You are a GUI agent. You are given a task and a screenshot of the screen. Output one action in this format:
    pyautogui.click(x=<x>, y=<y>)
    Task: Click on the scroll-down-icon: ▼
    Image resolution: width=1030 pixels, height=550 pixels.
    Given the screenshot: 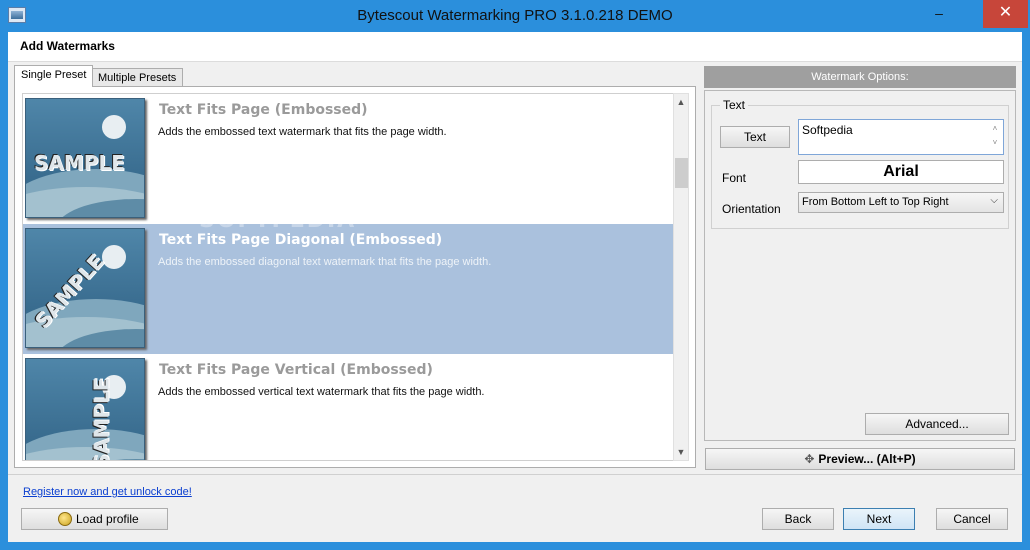 What is the action you would take?
    pyautogui.click(x=681, y=452)
    